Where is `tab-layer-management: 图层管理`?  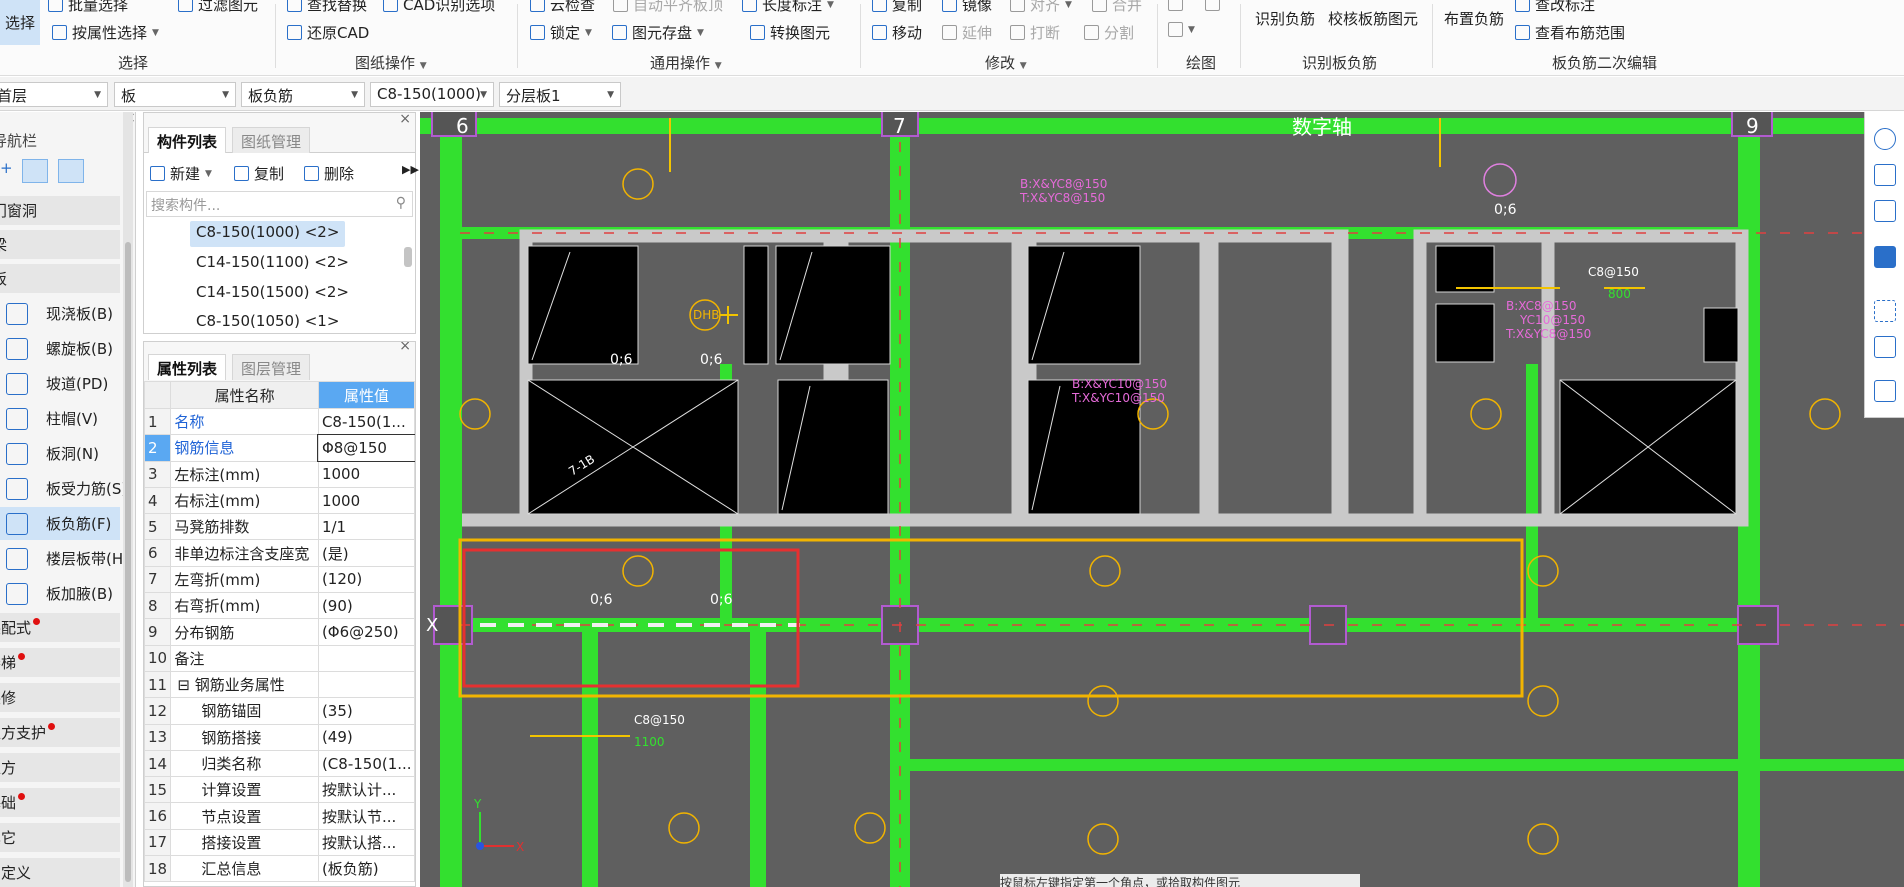 tab-layer-management: 图层管理 is located at coordinates (271, 367).